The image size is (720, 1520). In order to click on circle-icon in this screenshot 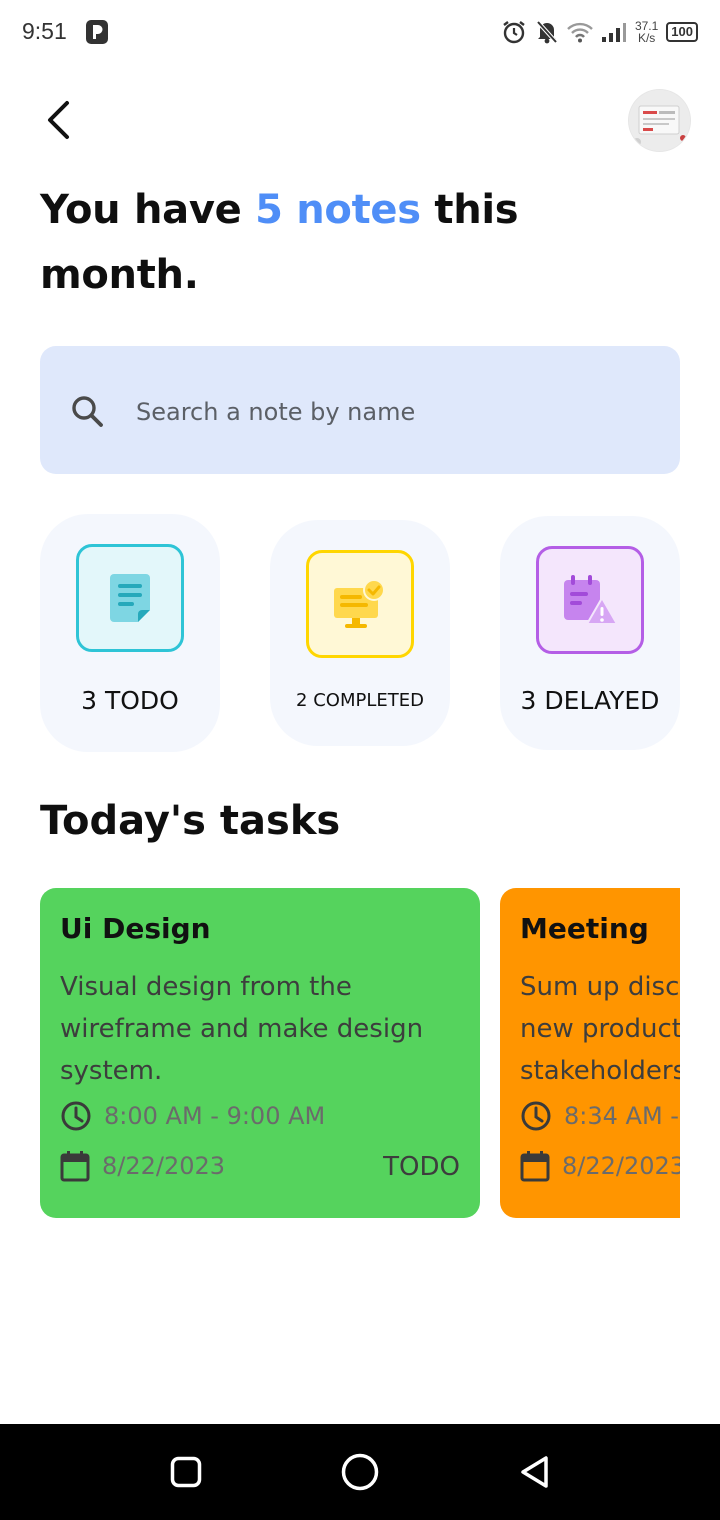, I will do `click(360, 1472)`.